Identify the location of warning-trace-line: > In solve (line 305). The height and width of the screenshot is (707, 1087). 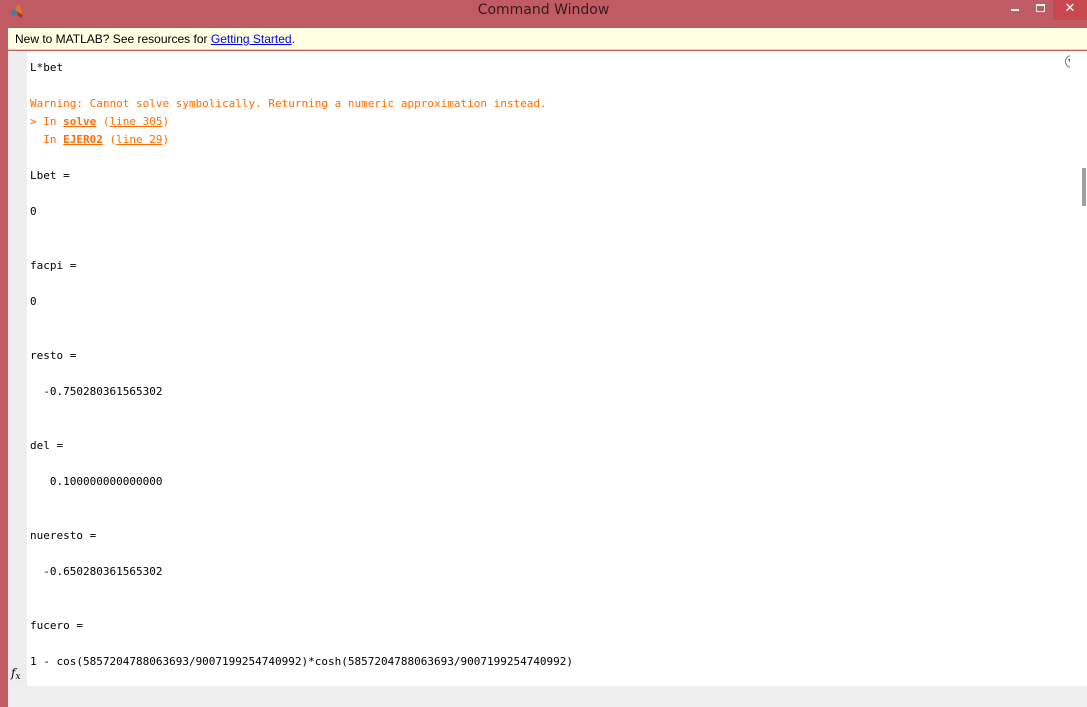
(99, 122).